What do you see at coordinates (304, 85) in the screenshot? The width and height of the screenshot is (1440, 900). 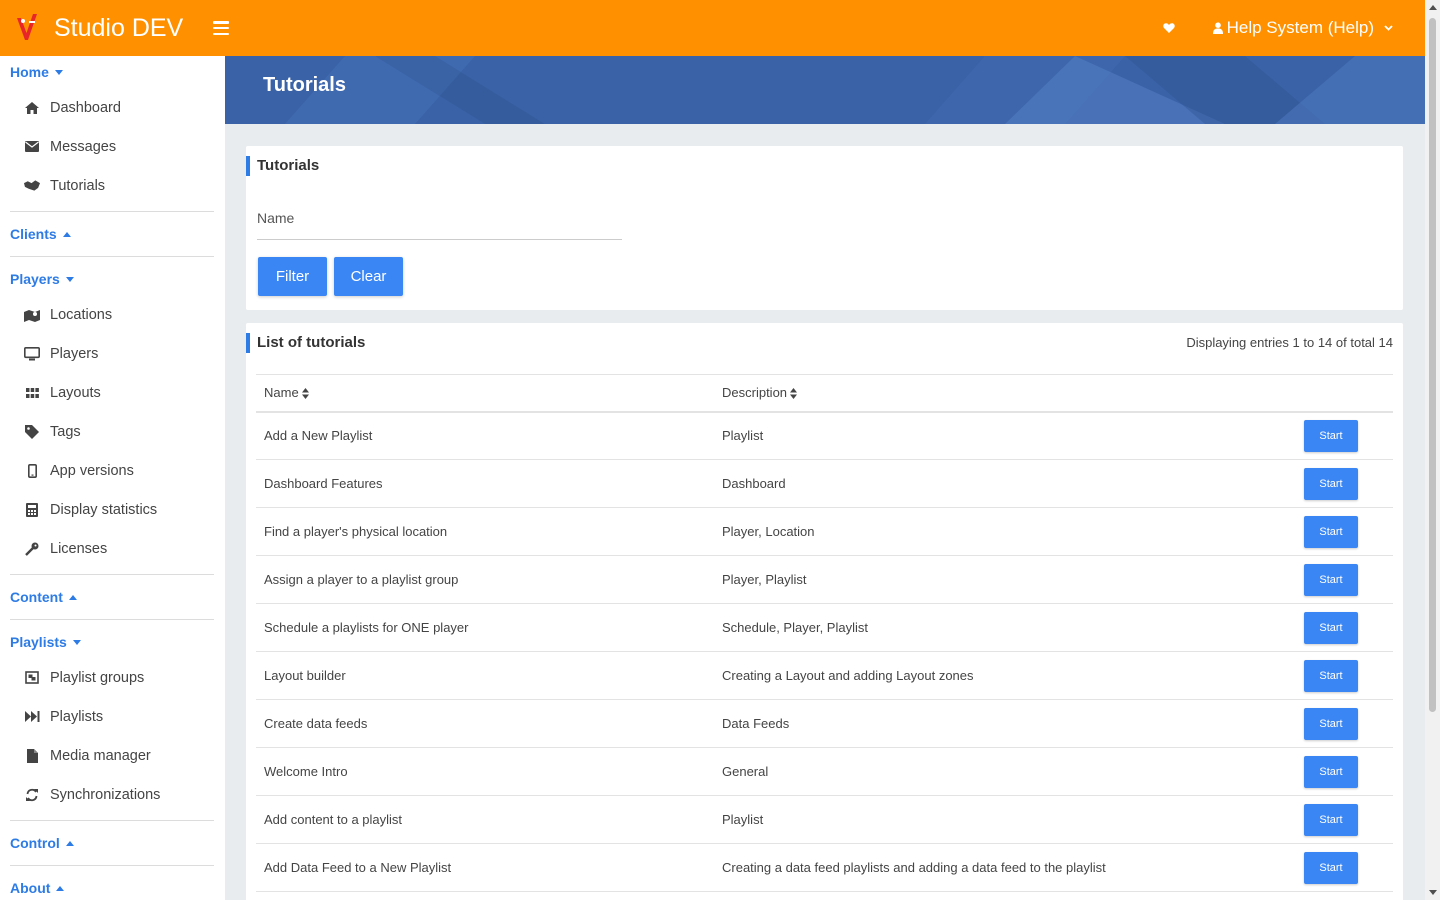 I see `page-title: Tutorials` at bounding box center [304, 85].